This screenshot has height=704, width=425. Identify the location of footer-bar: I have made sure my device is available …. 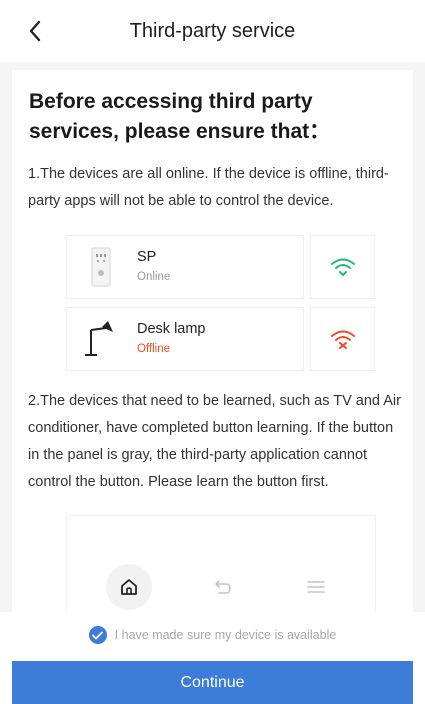
(212, 658).